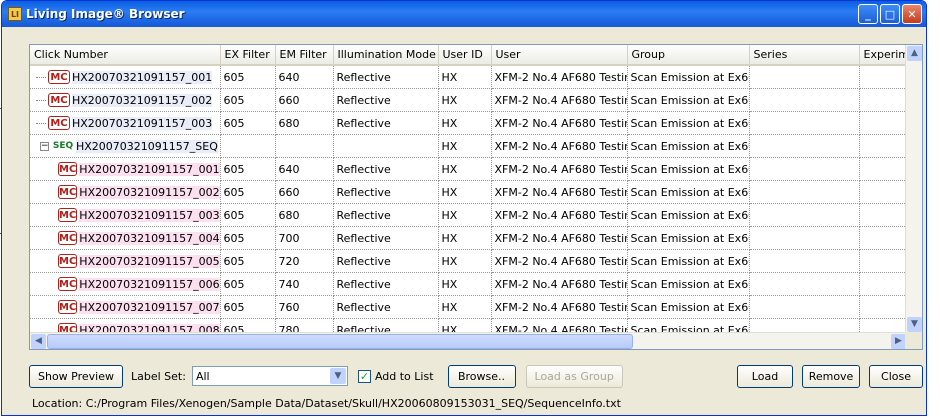 This screenshot has height=420, width=940. Describe the element at coordinates (913, 189) in the screenshot. I see `vertical-scrollbar: ▲ ▼` at that location.